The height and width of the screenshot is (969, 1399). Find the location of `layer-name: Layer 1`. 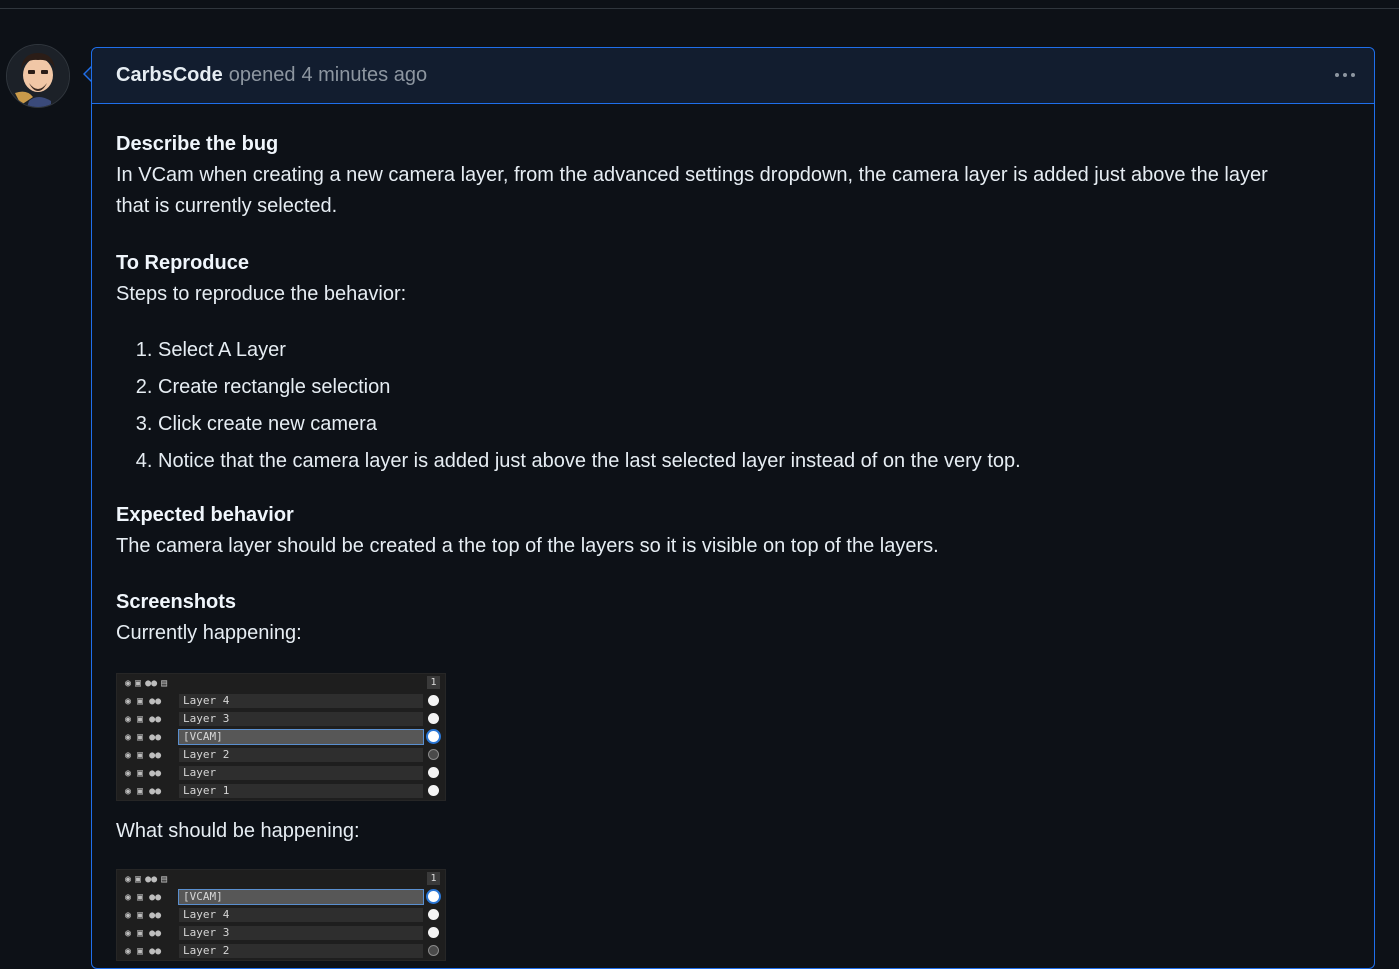

layer-name: Layer 1 is located at coordinates (301, 791).